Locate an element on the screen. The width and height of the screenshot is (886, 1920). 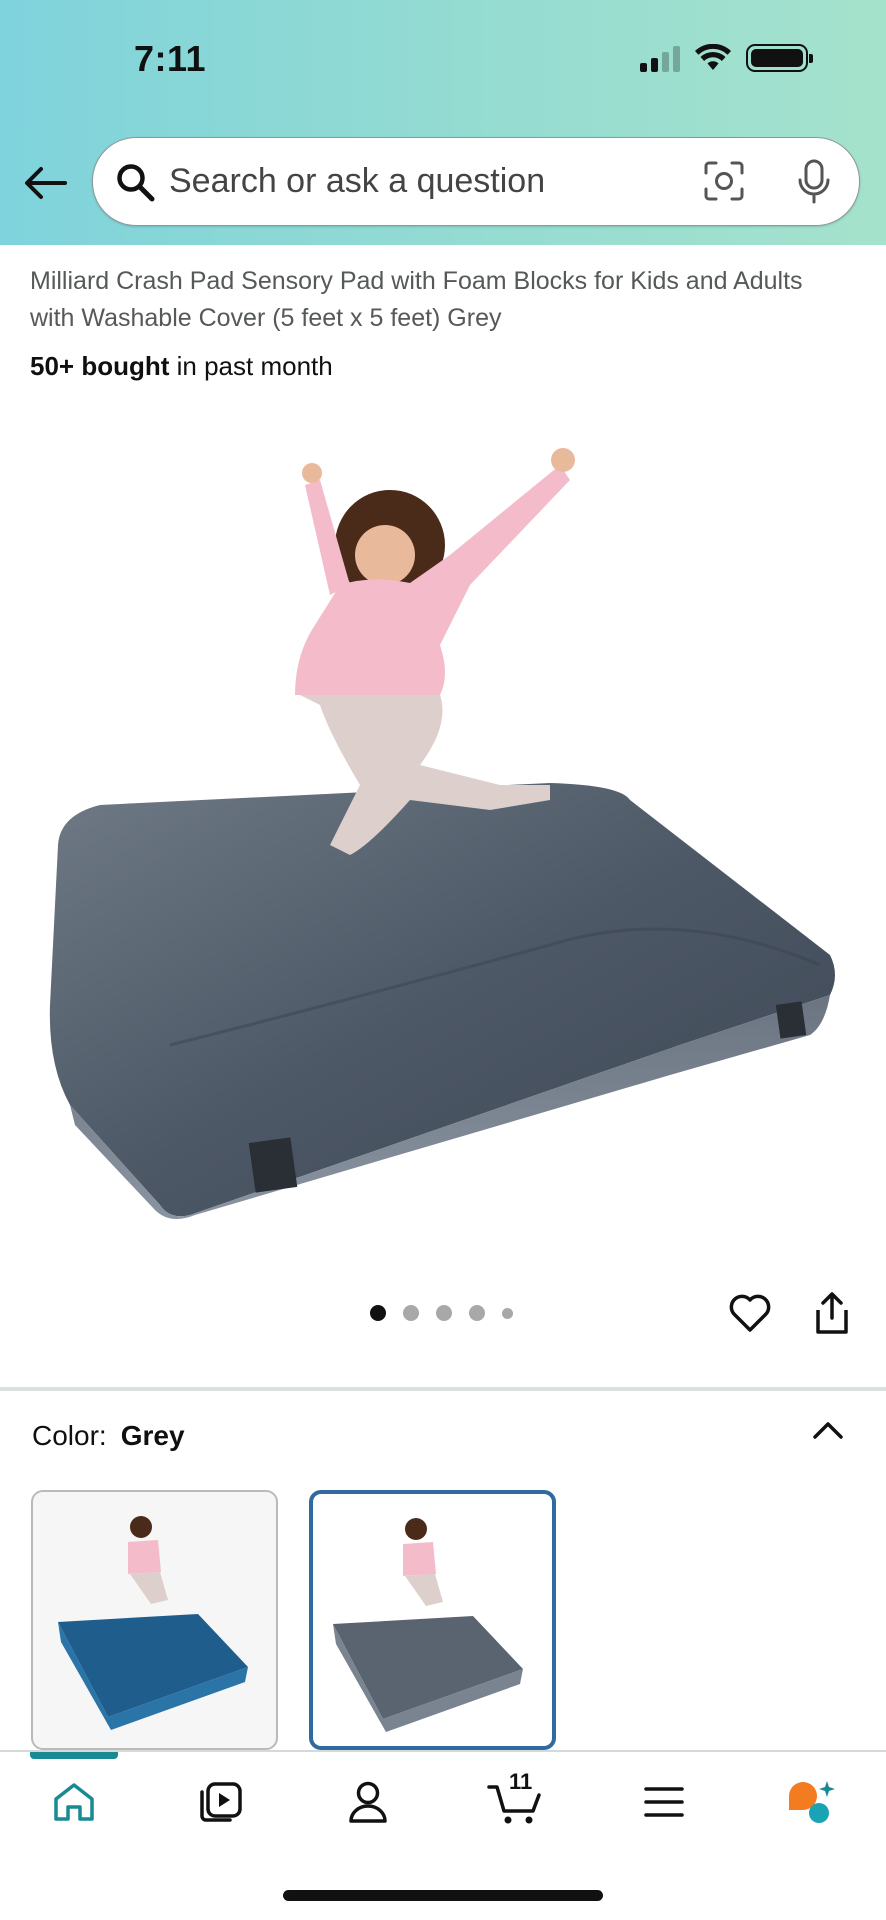
status-icons is located at coordinates (726, 58).